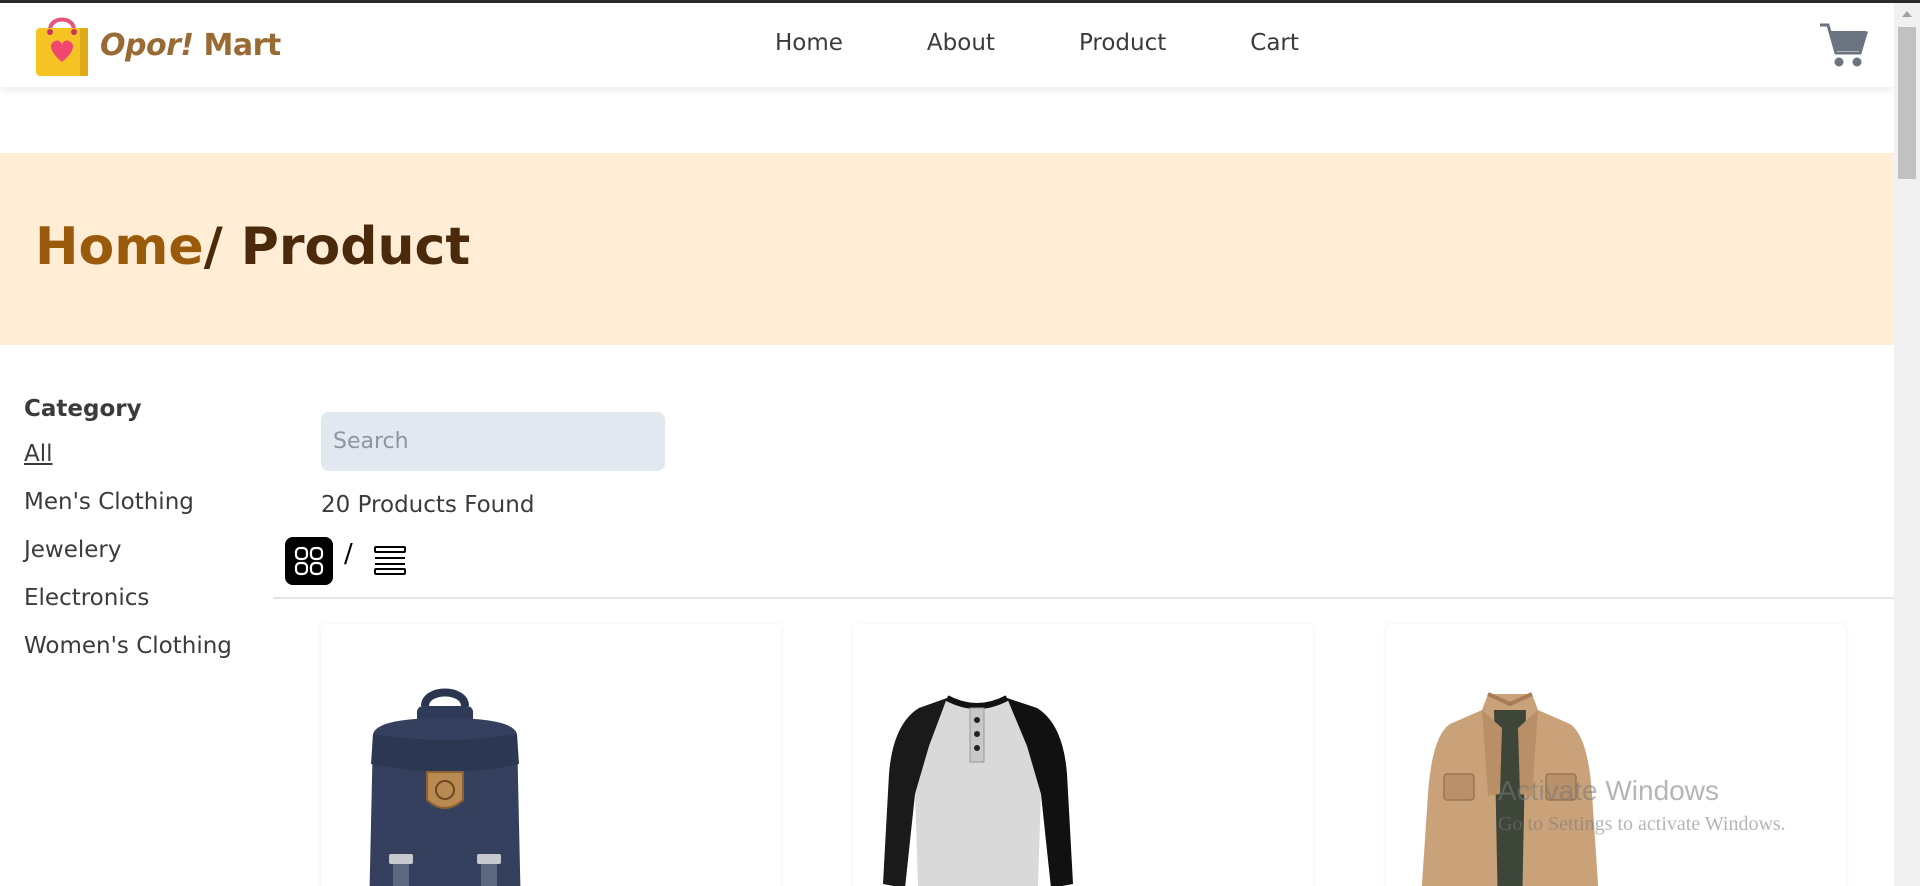 The width and height of the screenshot is (1920, 886). What do you see at coordinates (1907, 103) in the screenshot?
I see `scroll-thumb` at bounding box center [1907, 103].